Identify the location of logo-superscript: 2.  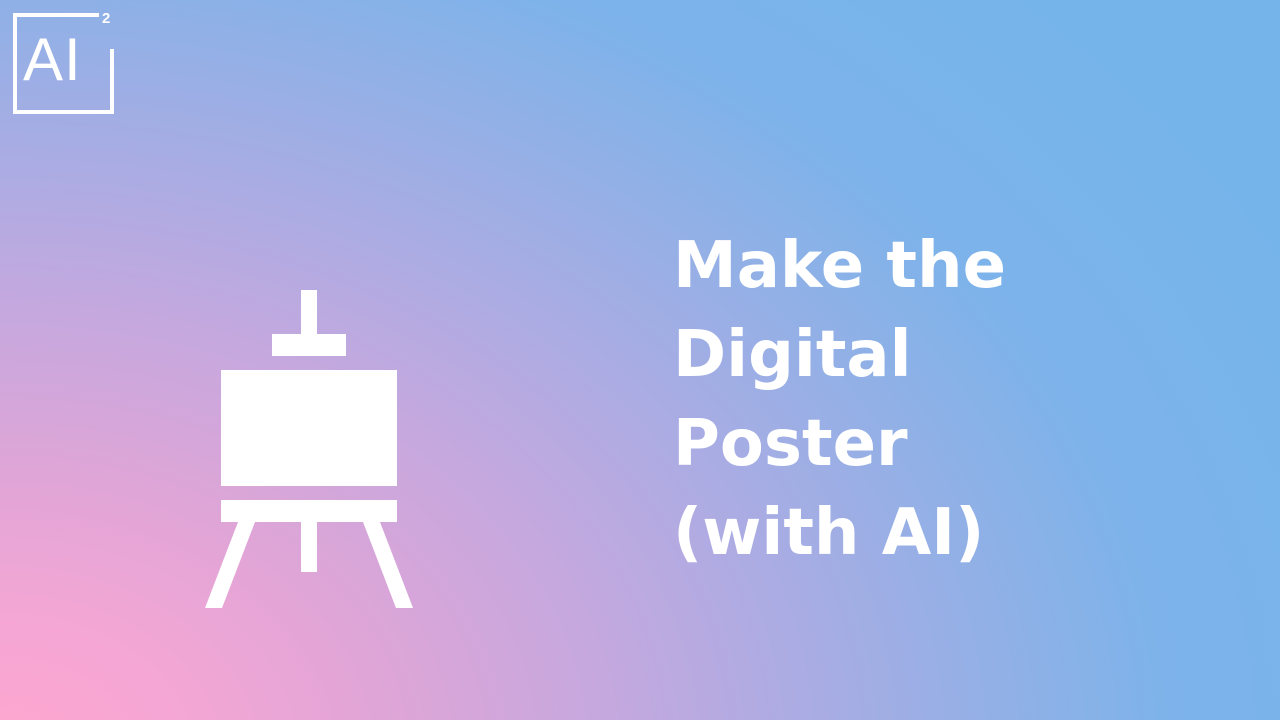
(106, 18).